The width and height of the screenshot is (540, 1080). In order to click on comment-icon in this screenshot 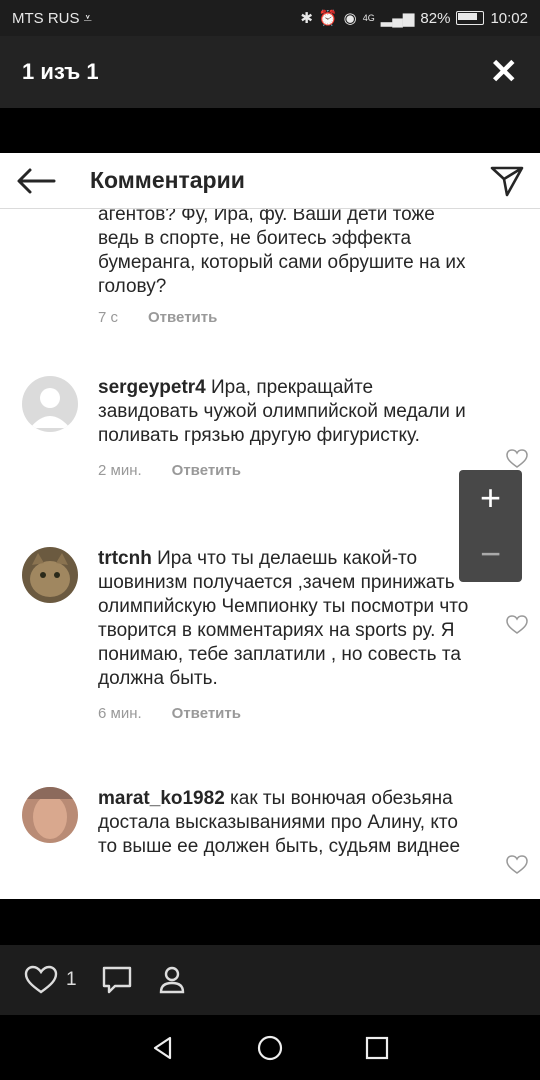, I will do `click(116, 980)`.